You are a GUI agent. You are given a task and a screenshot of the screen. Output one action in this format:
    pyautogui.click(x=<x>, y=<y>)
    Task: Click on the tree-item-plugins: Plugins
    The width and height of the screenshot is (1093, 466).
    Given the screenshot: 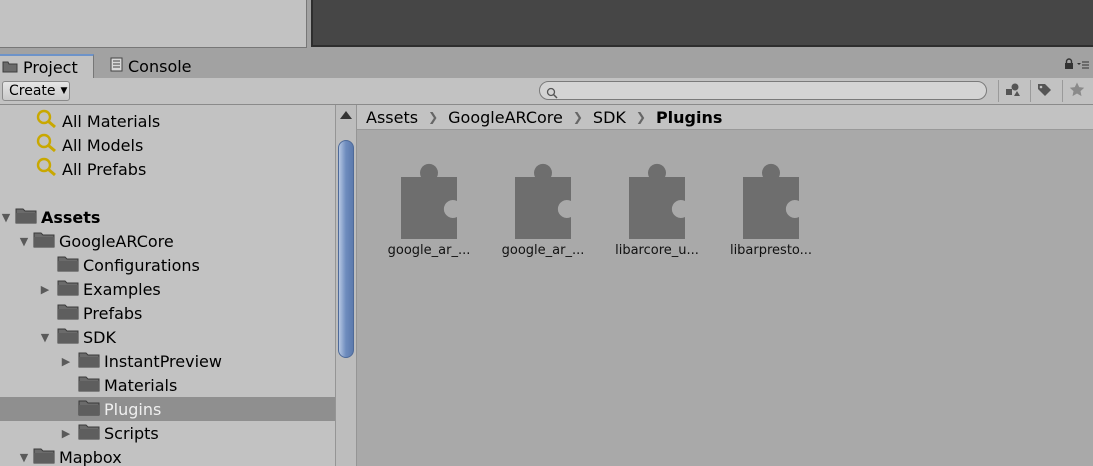 What is the action you would take?
    pyautogui.click(x=167, y=409)
    